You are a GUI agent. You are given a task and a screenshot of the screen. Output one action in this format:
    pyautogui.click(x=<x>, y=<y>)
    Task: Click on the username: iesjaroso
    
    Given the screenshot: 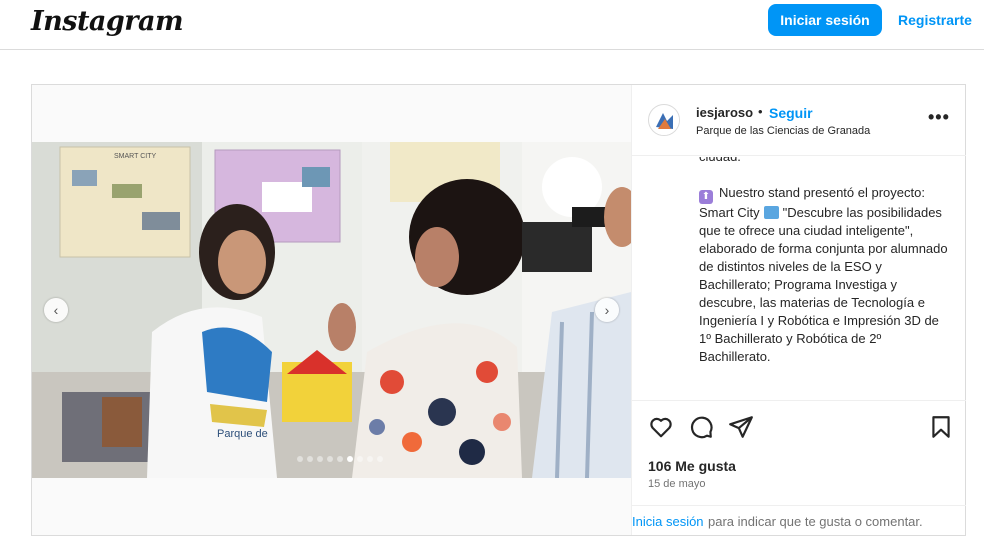 What is the action you would take?
    pyautogui.click(x=724, y=112)
    